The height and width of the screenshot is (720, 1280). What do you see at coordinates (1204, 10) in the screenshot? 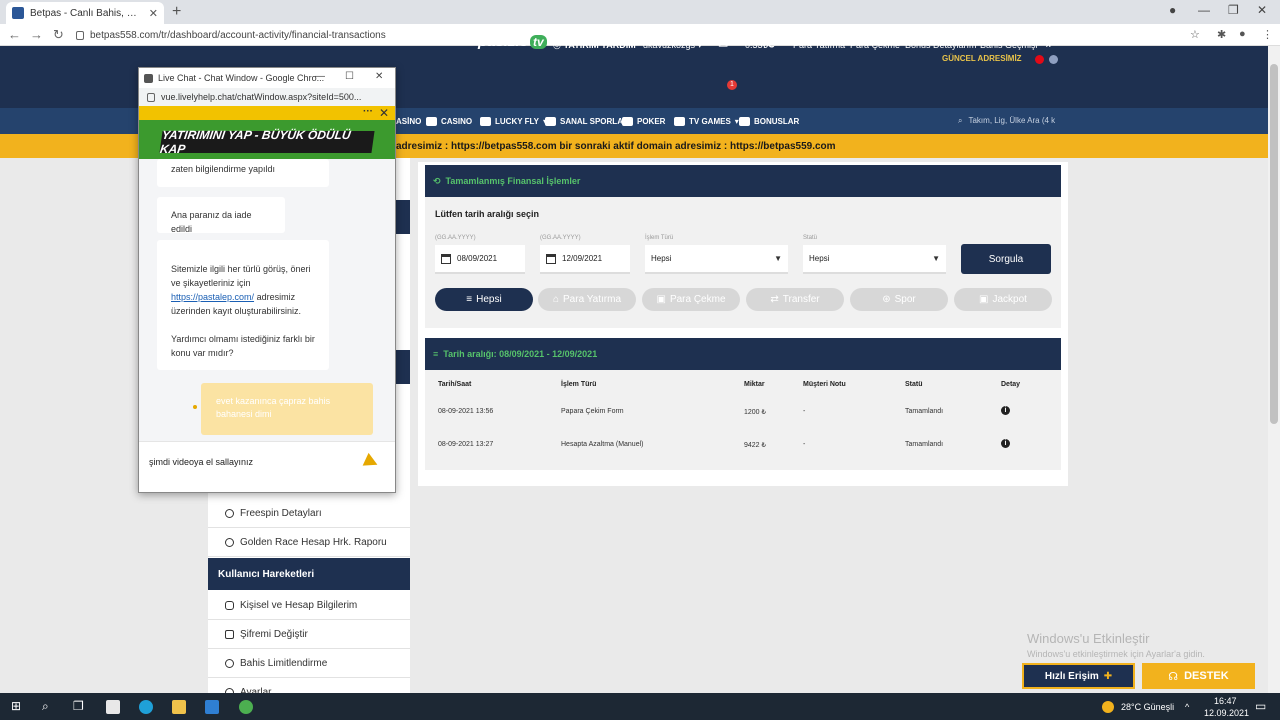
I see `minimize-icon: —` at bounding box center [1204, 10].